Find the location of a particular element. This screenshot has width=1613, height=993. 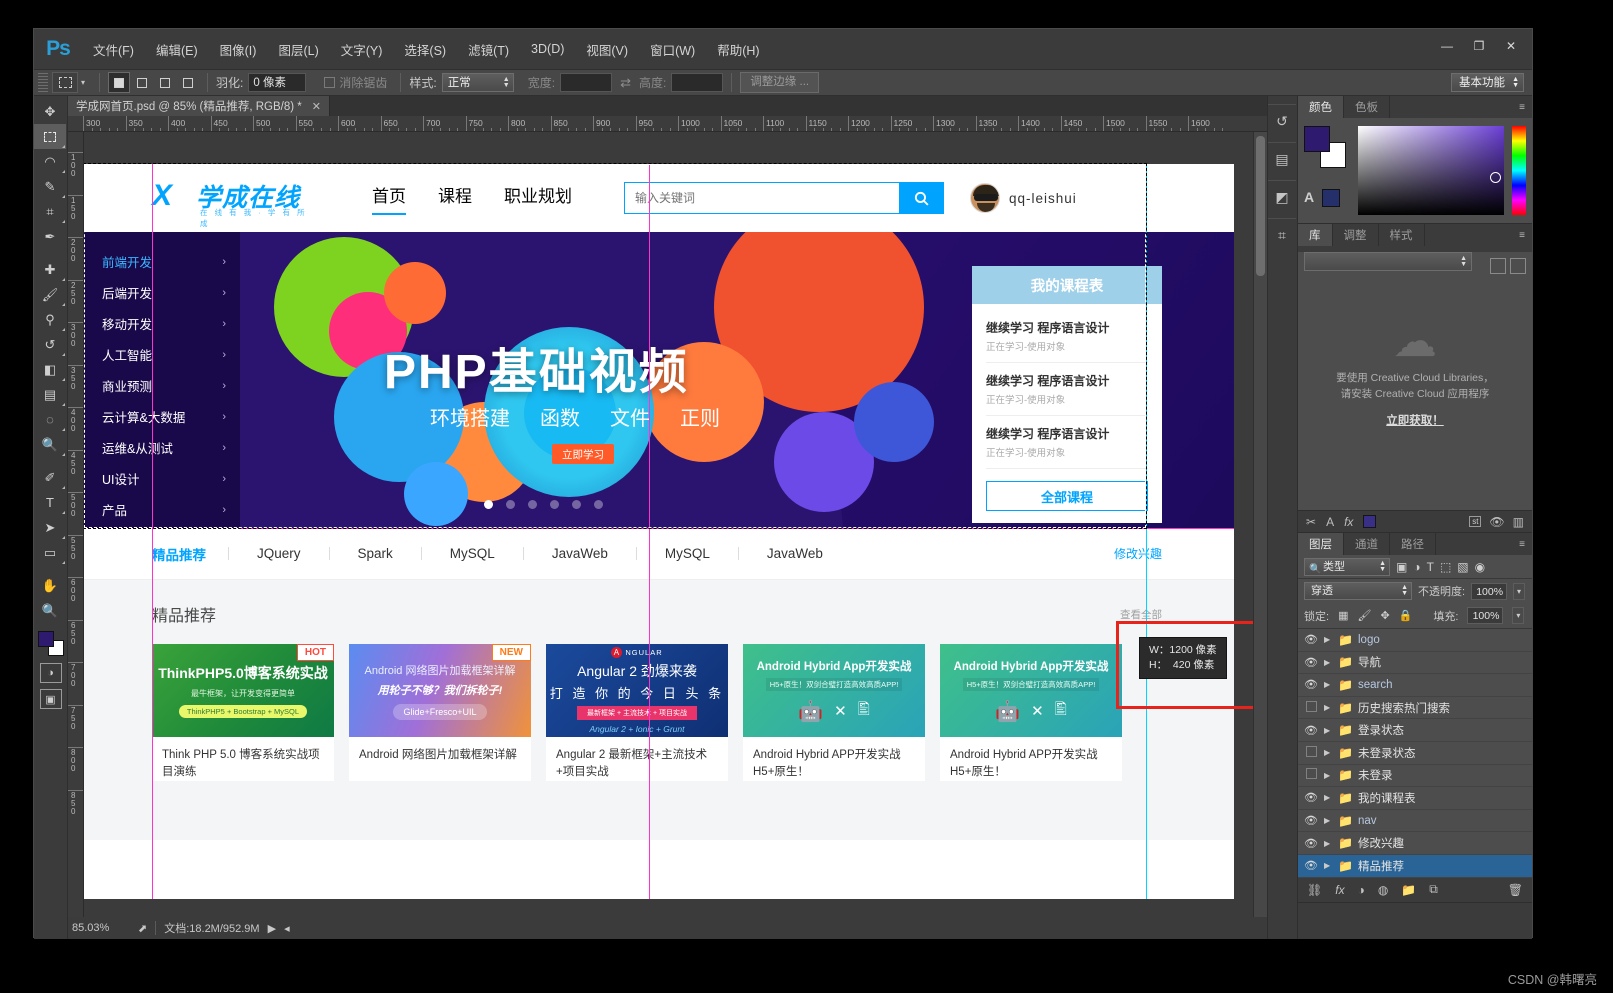

lock-image-icon: 🖌 is located at coordinates (1364, 615).